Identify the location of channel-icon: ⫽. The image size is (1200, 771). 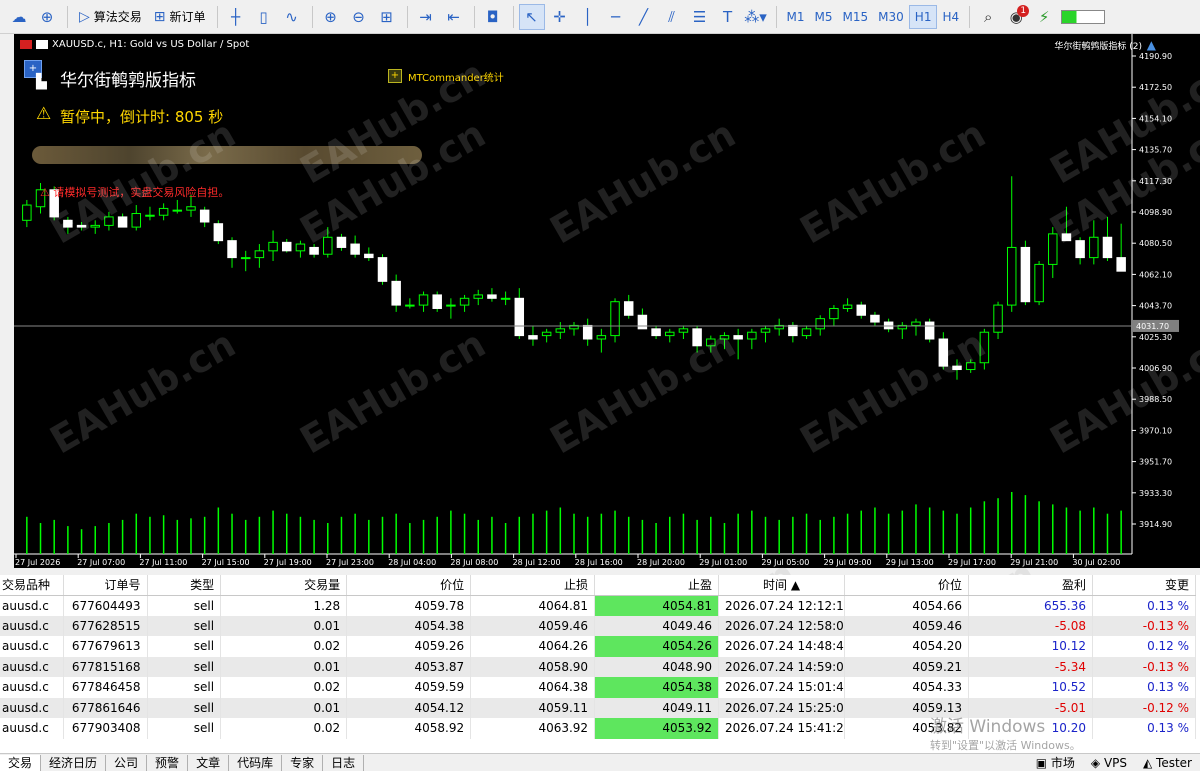
(672, 17).